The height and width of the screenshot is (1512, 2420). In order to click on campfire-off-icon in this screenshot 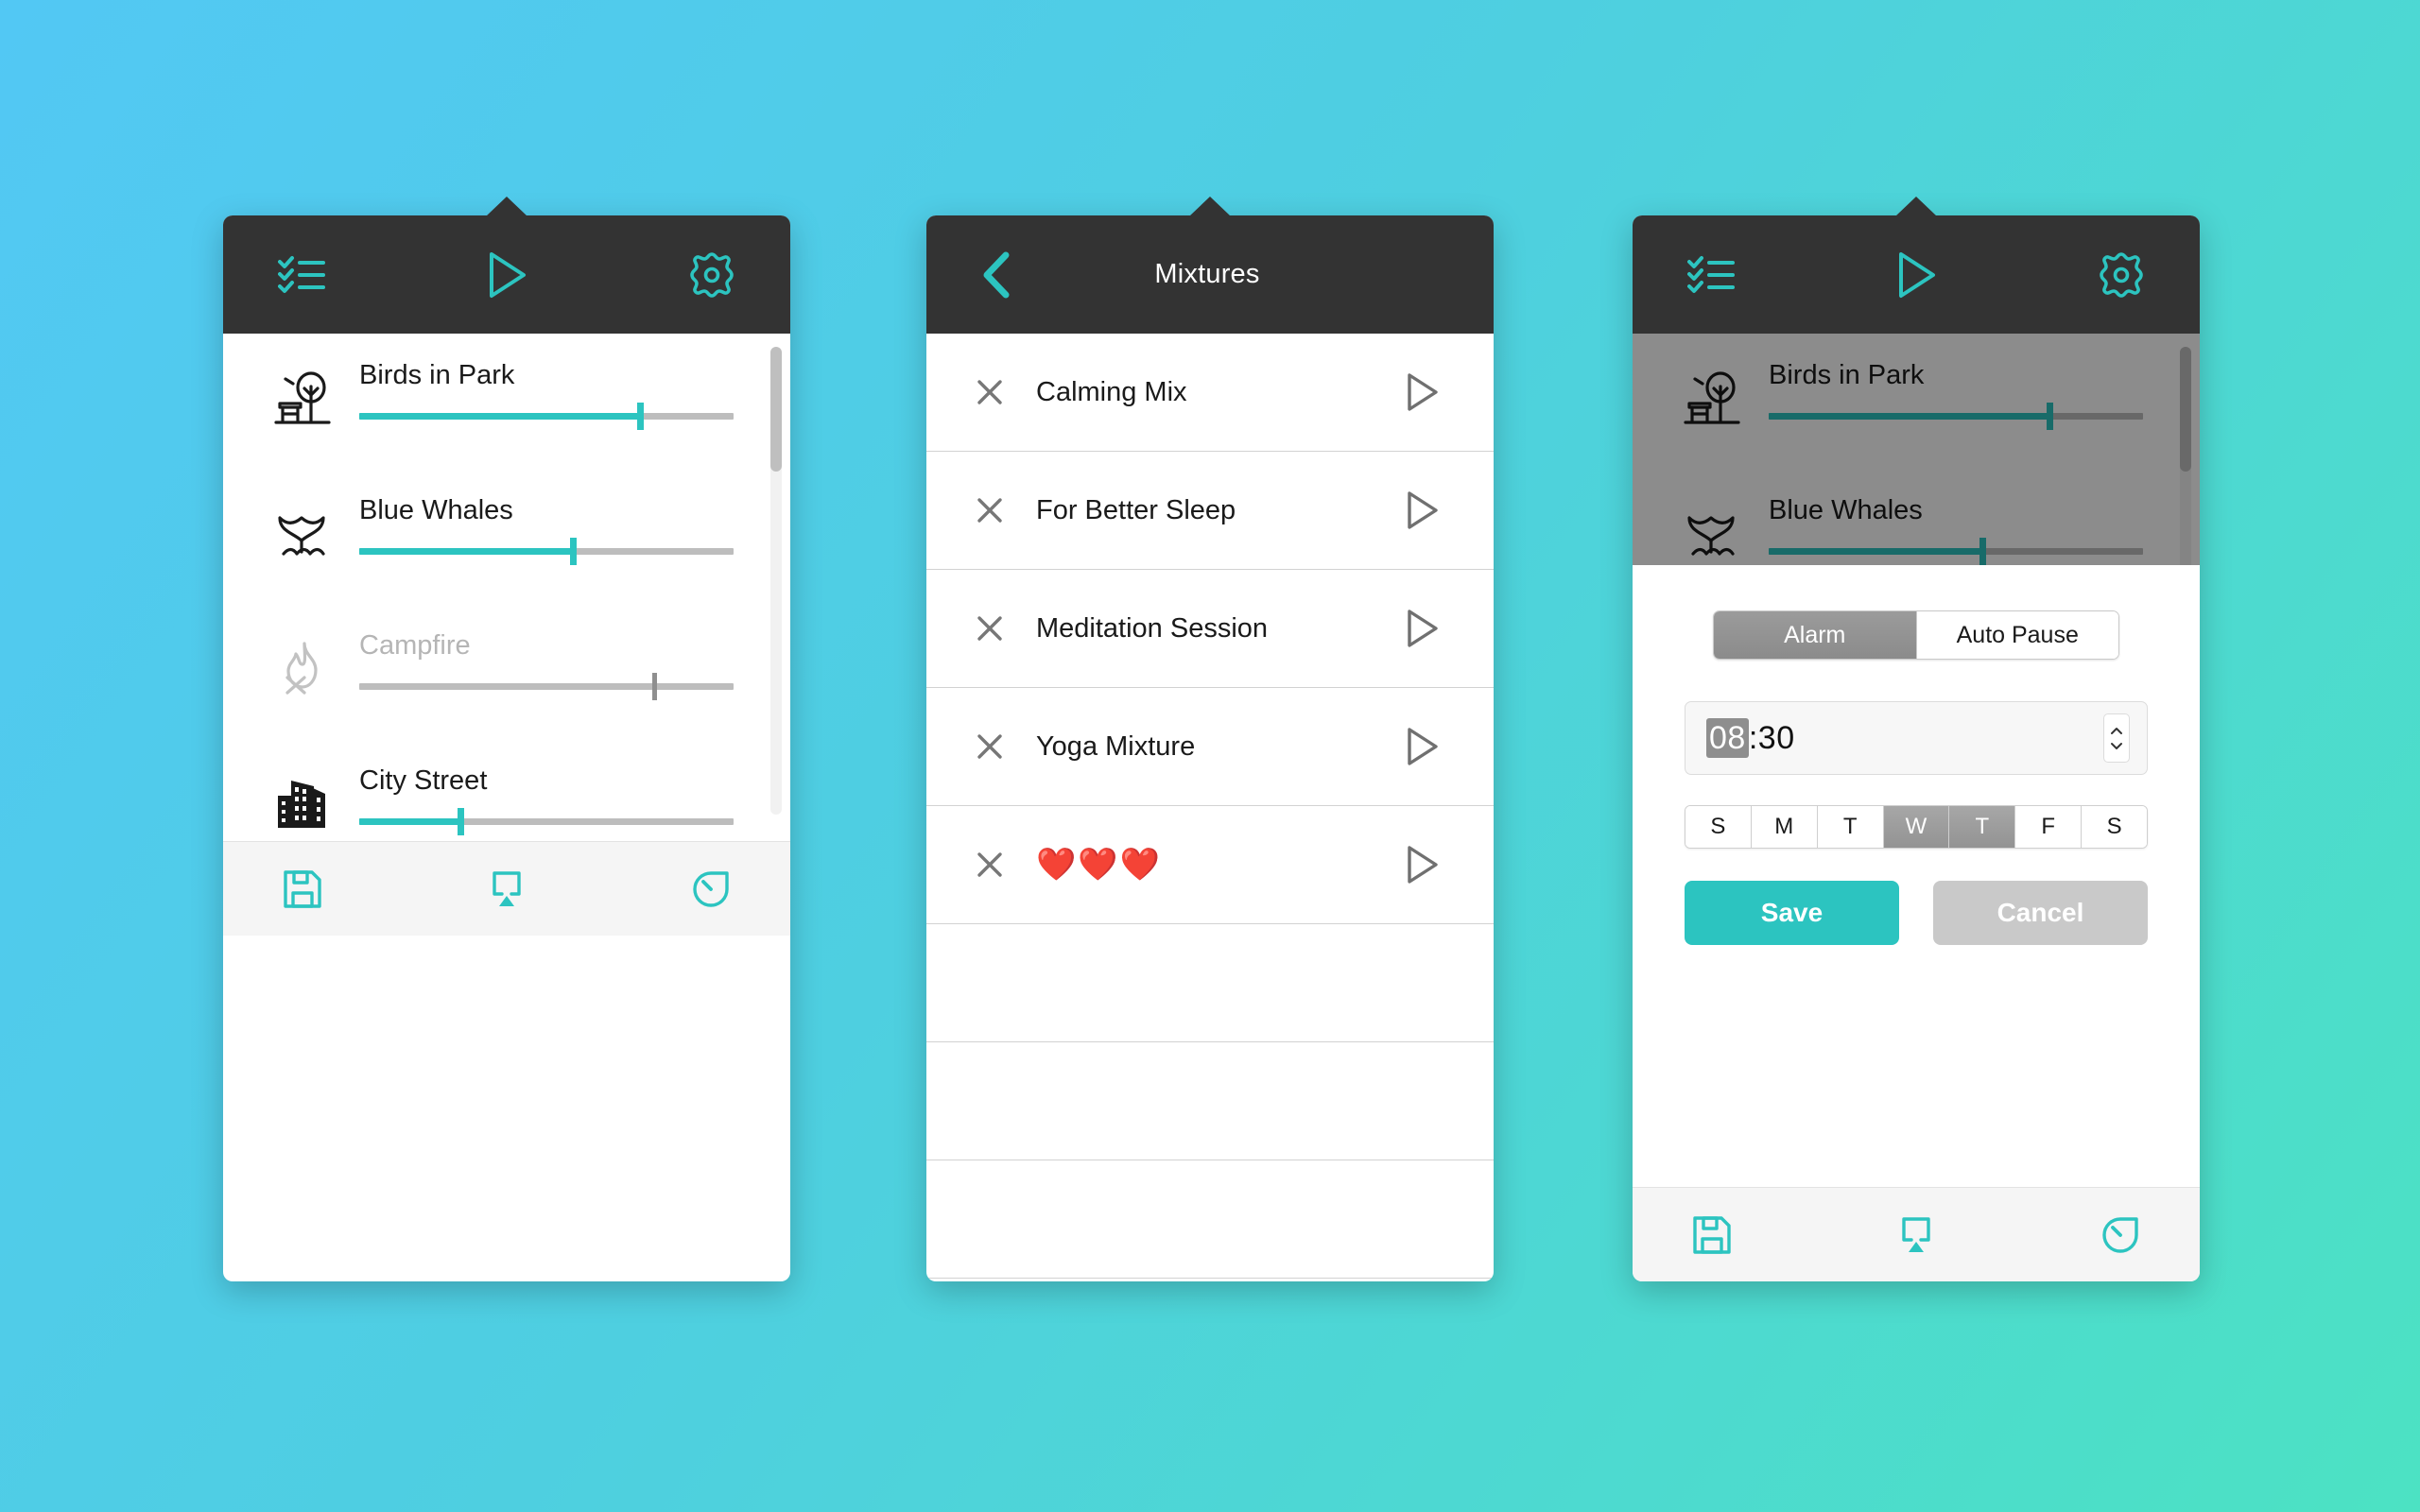, I will do `click(303, 669)`.